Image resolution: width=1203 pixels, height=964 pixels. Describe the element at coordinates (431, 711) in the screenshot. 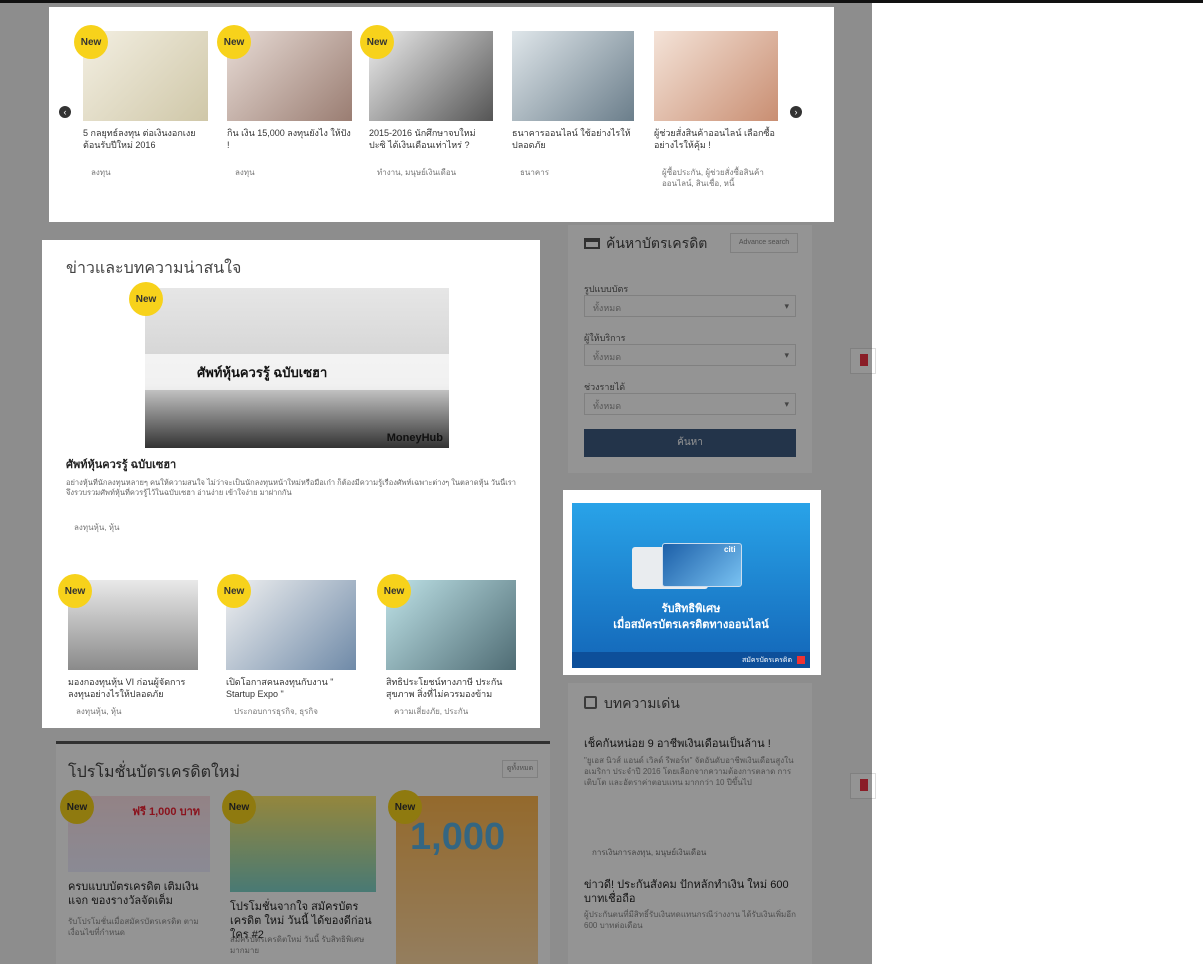

I see `news-item-tags: ความเสี่ยงภัย, ประกัน` at that location.